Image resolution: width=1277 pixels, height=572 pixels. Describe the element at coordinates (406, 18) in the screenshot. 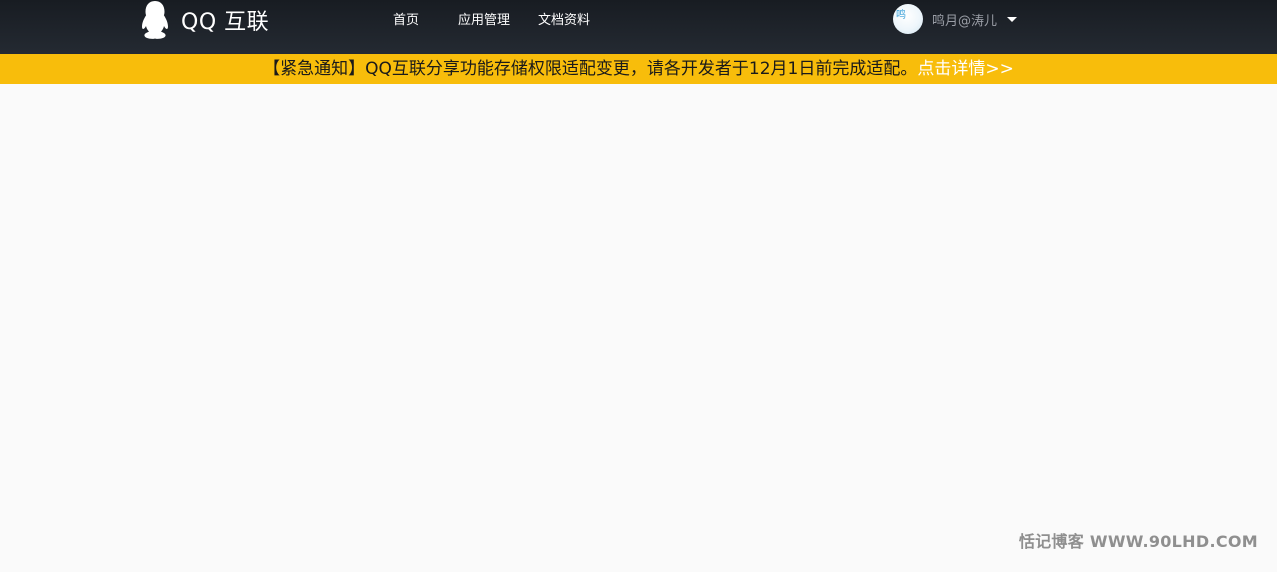

I see `nav-home-link: 首页` at that location.